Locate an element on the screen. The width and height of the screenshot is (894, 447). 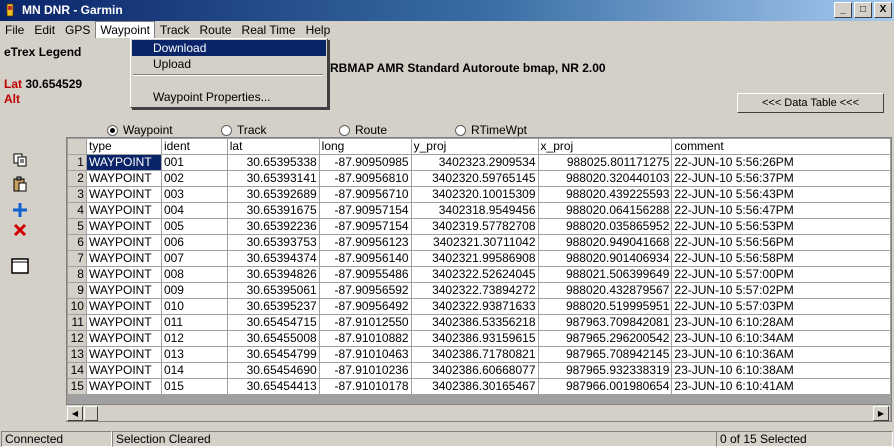
cell-lat: 30.65392689 is located at coordinates (273, 194).